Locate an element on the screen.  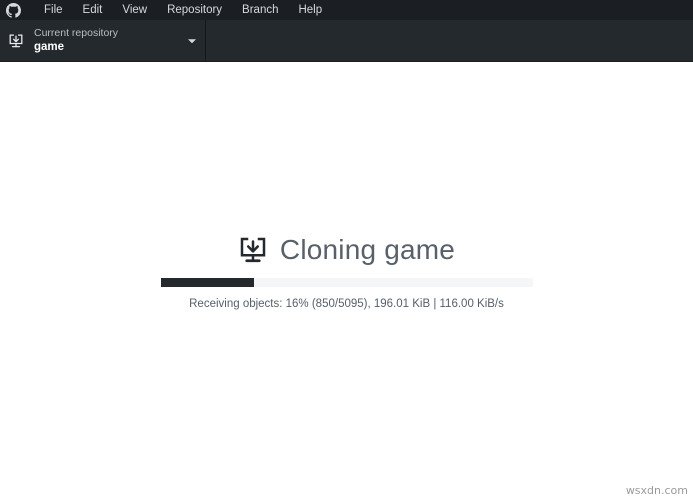
repo-clone-icon is located at coordinates (16, 40).